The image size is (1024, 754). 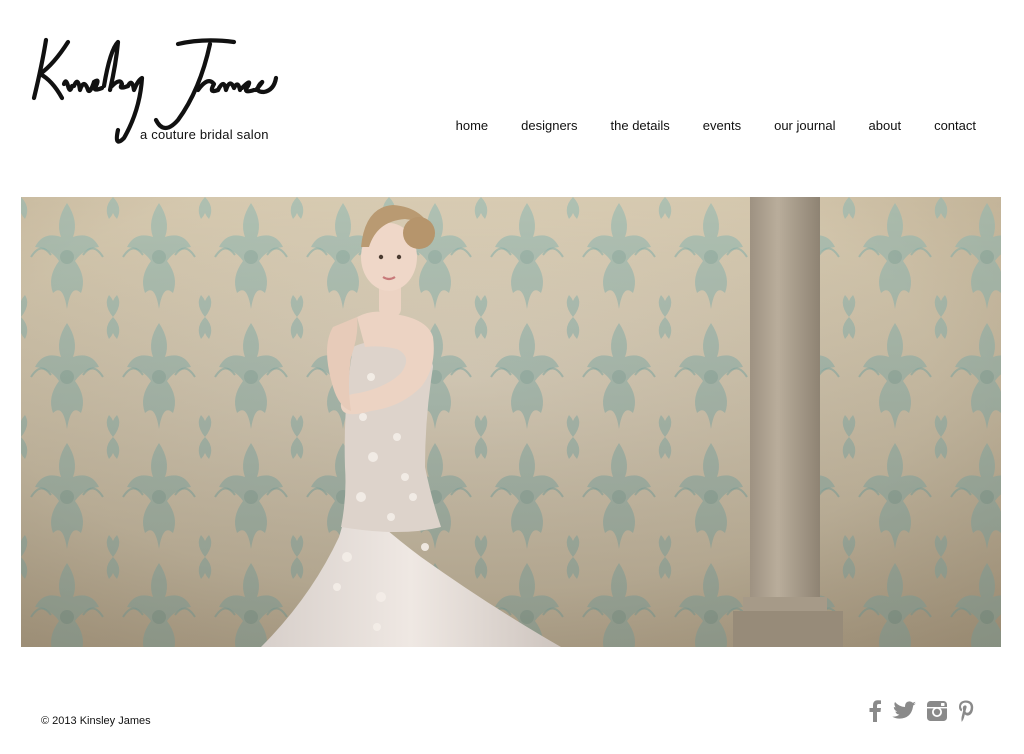 I want to click on twitter-icon, so click(x=904, y=713).